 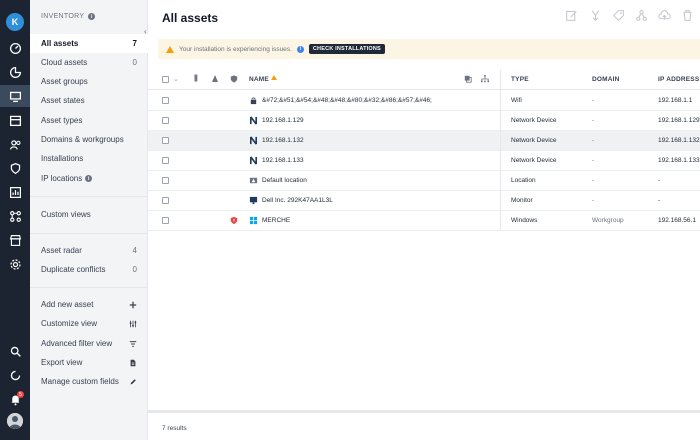 I want to click on asset-ip: 192.168.1.132, so click(x=679, y=140).